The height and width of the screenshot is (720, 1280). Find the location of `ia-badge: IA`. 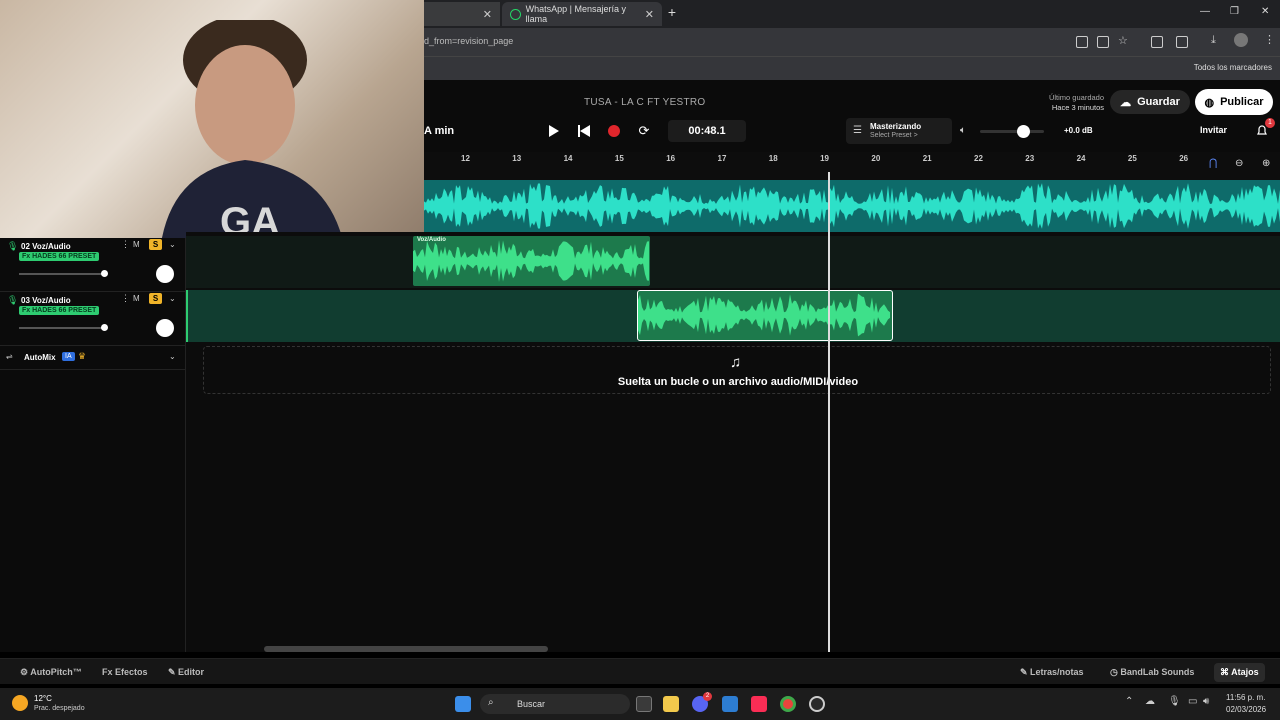

ia-badge: IA is located at coordinates (68, 356).